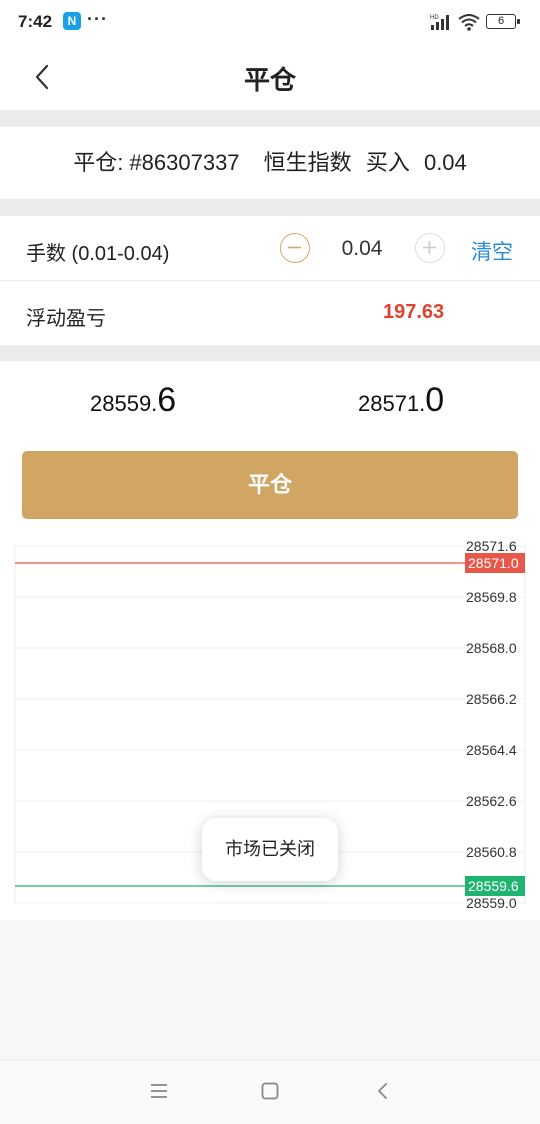 This screenshot has width=540, height=1124. I want to click on close-button-area: 平仓, so click(270, 491).